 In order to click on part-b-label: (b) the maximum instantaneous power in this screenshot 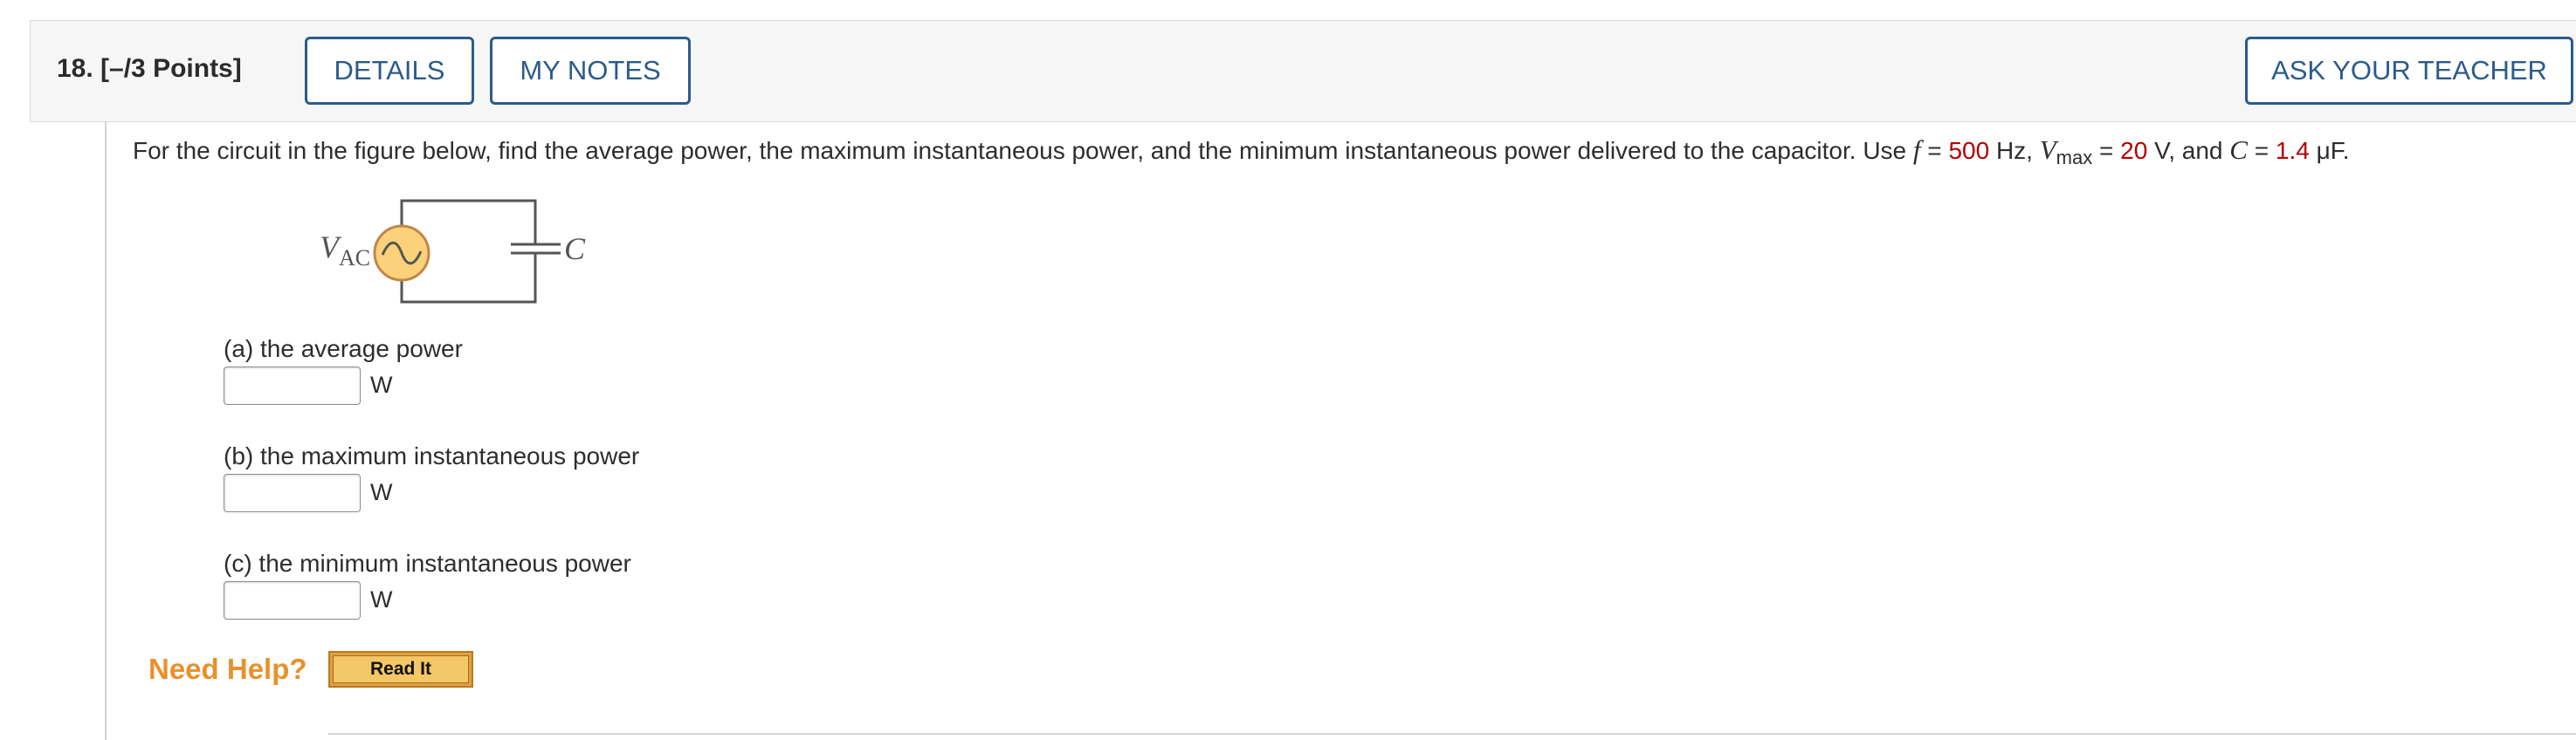, I will do `click(432, 455)`.